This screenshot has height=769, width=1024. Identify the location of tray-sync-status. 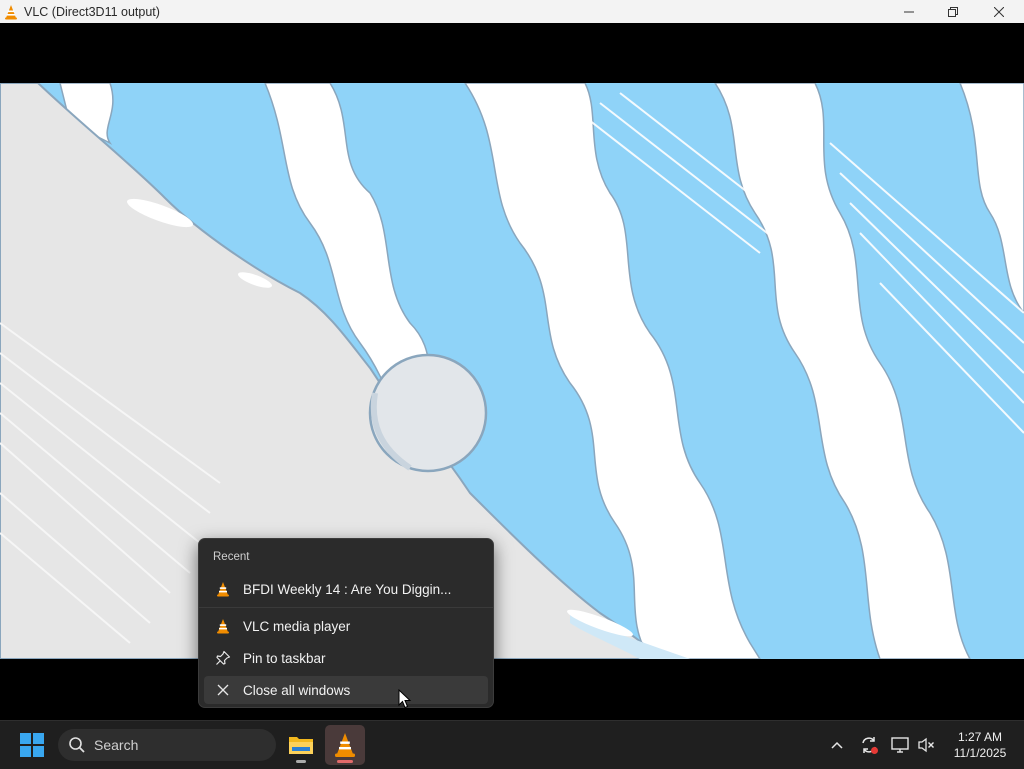
(869, 745).